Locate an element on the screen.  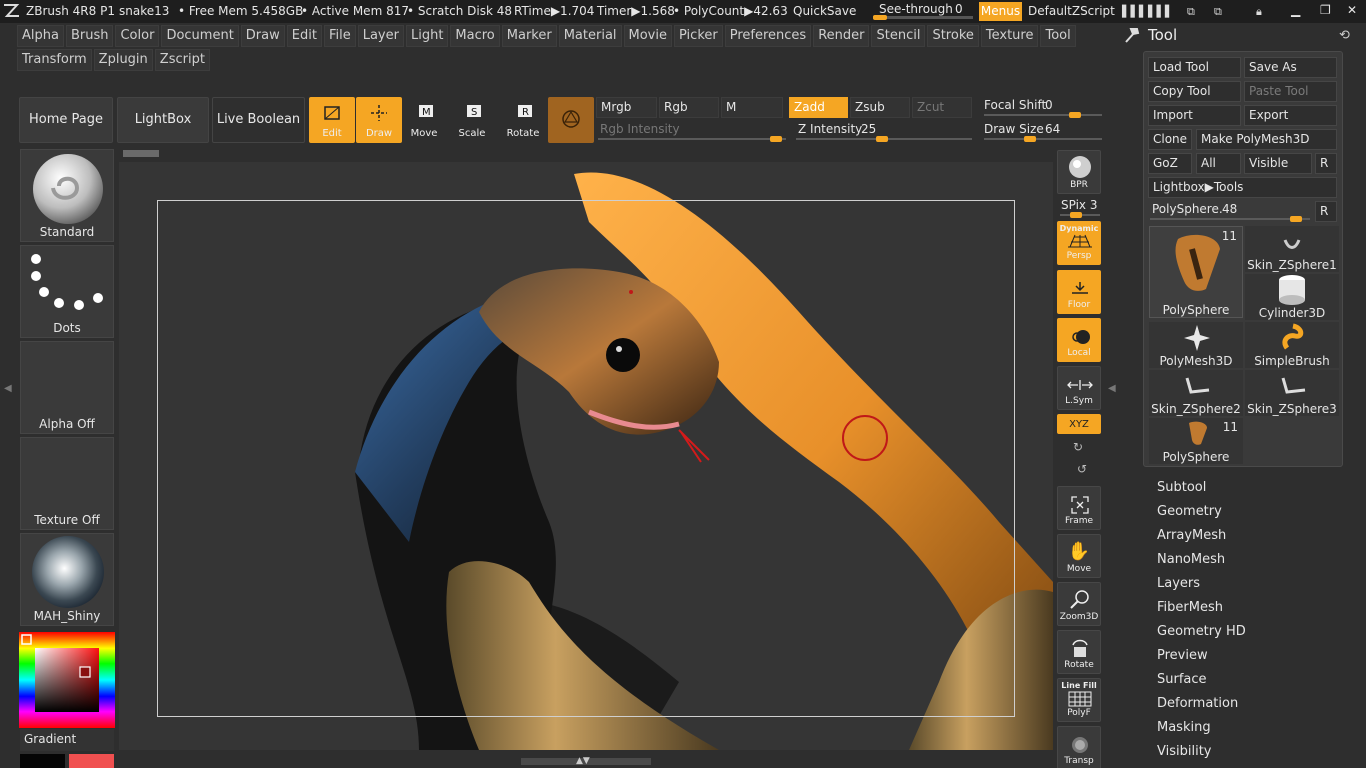
menu-zscript: Zscript is located at coordinates (182, 60).